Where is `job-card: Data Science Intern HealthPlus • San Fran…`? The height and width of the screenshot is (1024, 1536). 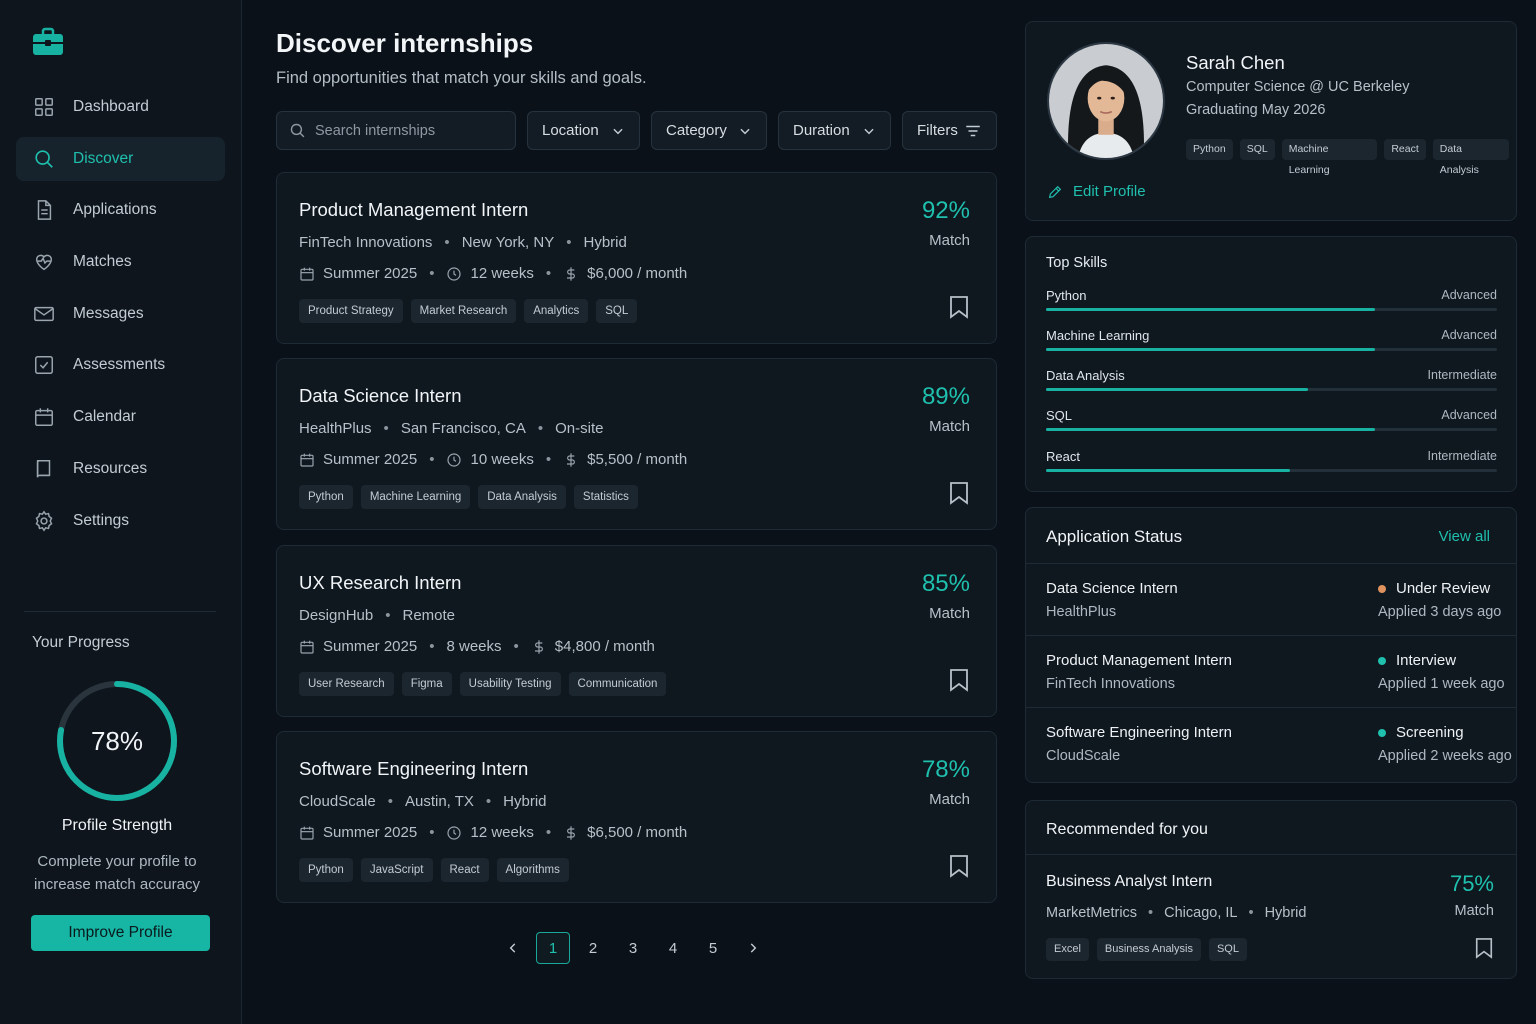 job-card: Data Science Intern HealthPlus • San Fran… is located at coordinates (636, 444).